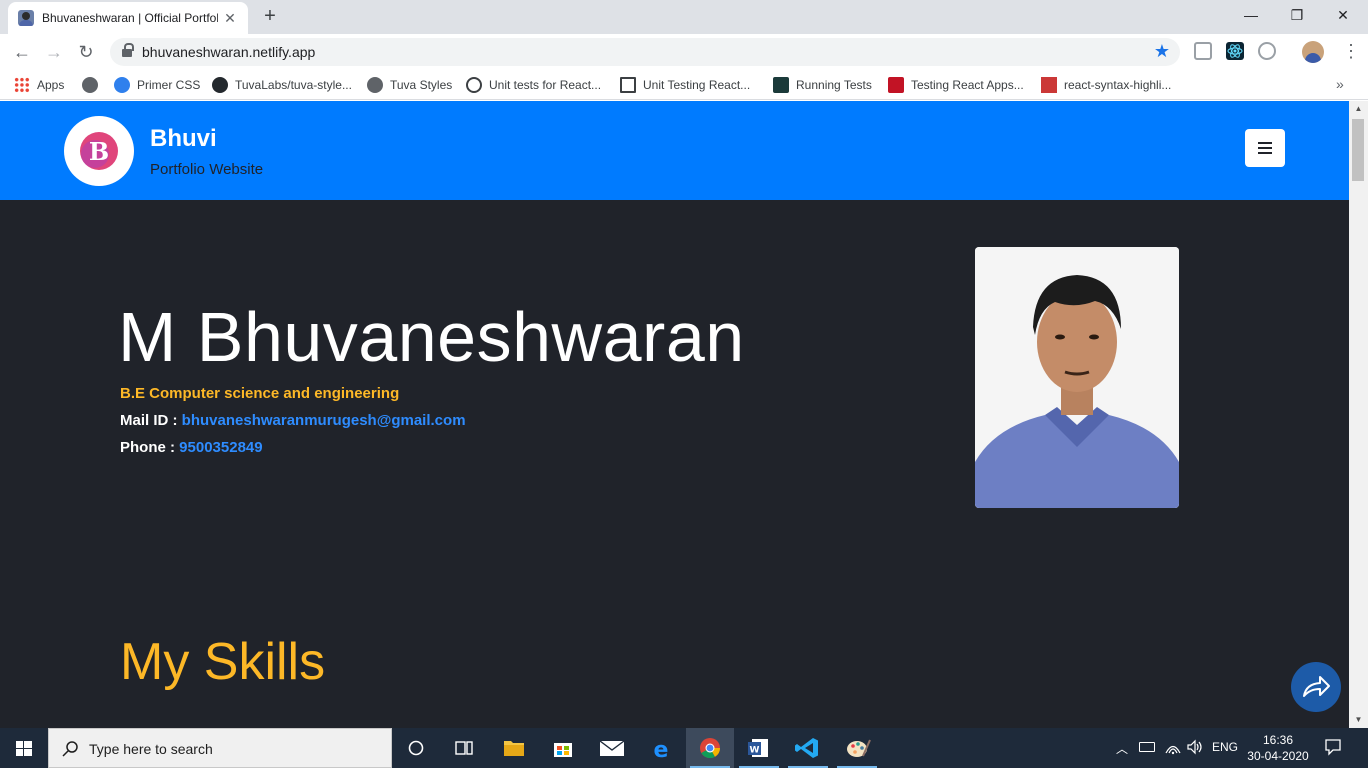  What do you see at coordinates (228, 52) in the screenshot?
I see `url-text: bhuvaneshwaran.netlify.app` at bounding box center [228, 52].